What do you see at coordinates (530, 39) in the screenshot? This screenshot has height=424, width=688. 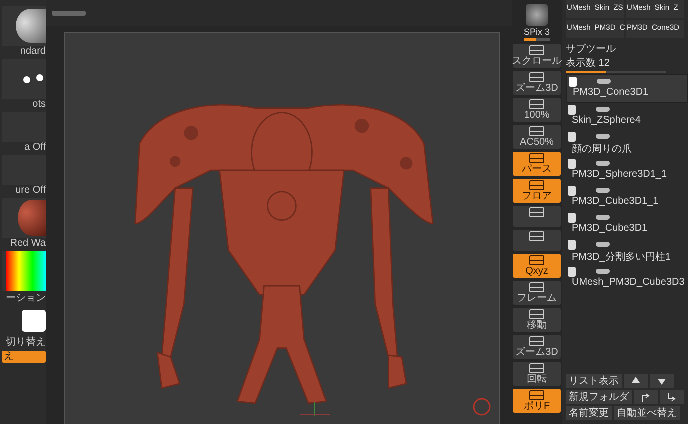 I see `spix-slider` at bounding box center [530, 39].